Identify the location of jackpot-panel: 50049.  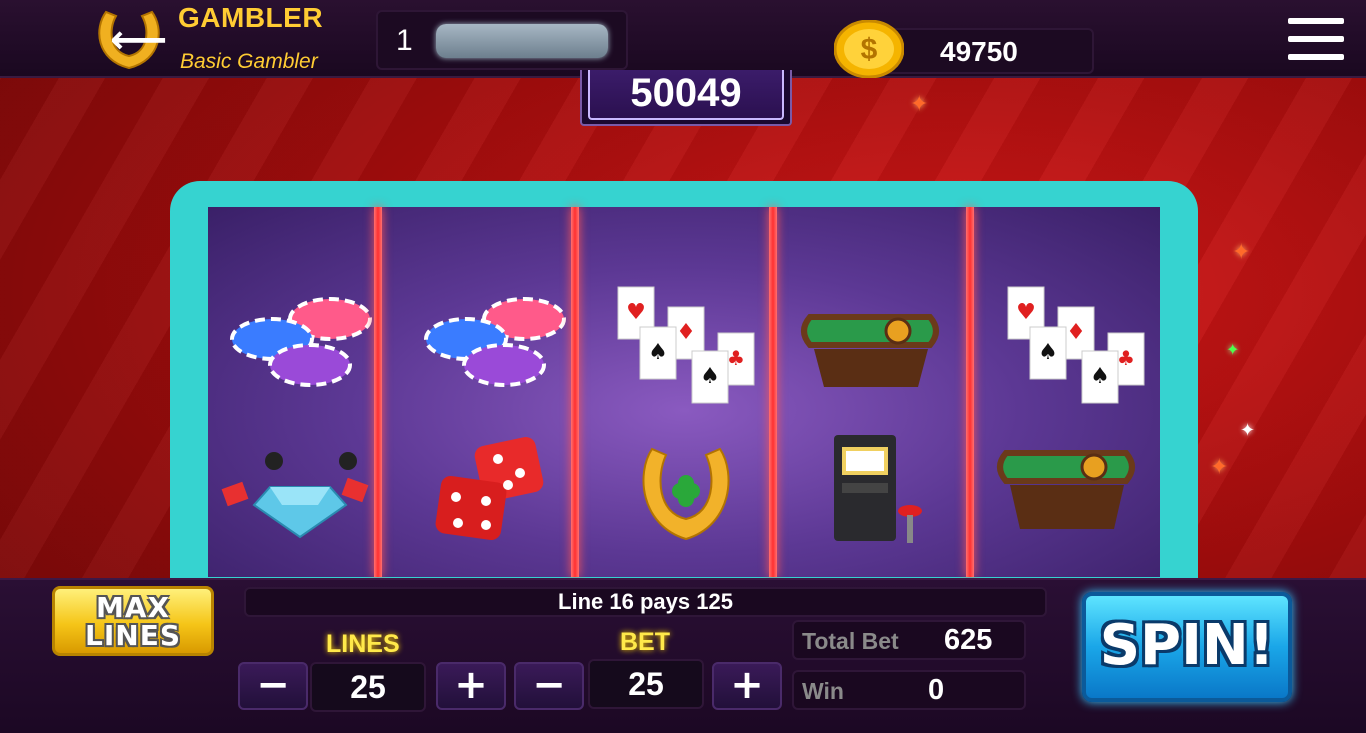
(686, 98).